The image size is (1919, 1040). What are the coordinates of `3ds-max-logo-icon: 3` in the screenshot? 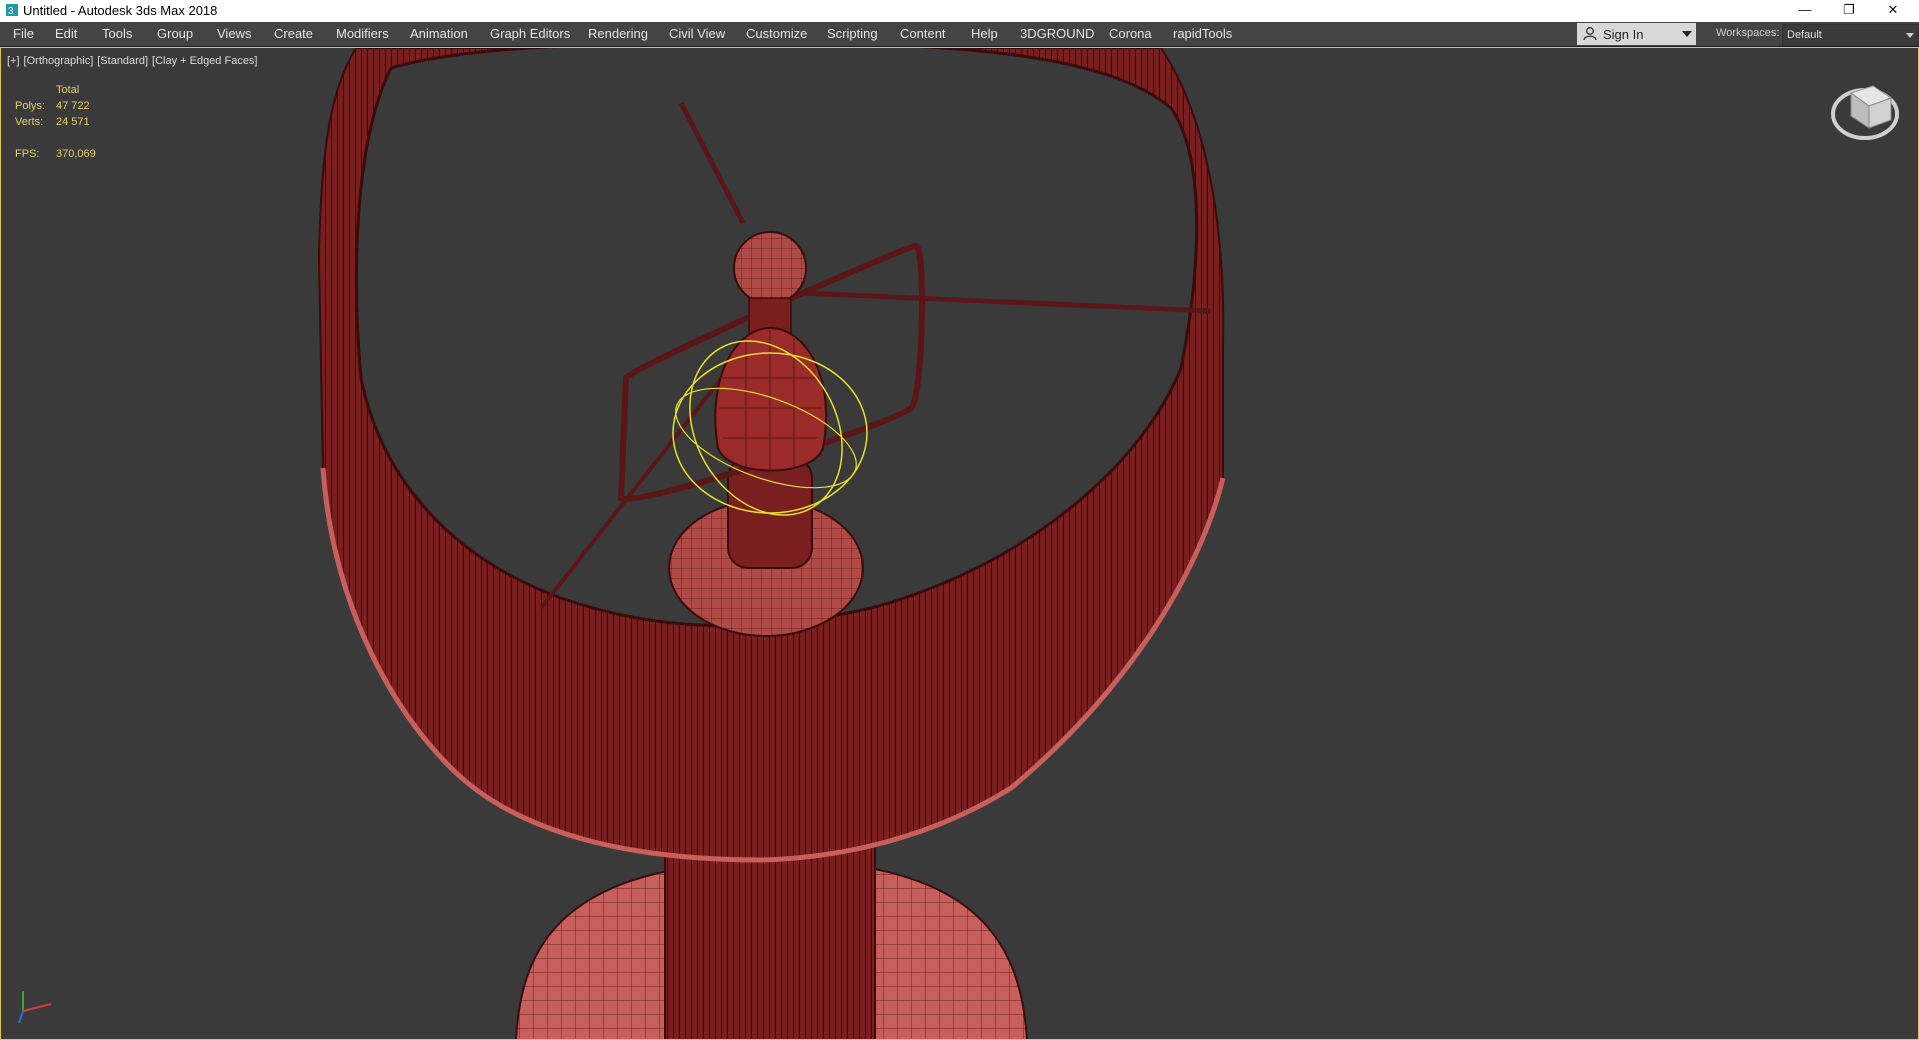 It's located at (12, 10).